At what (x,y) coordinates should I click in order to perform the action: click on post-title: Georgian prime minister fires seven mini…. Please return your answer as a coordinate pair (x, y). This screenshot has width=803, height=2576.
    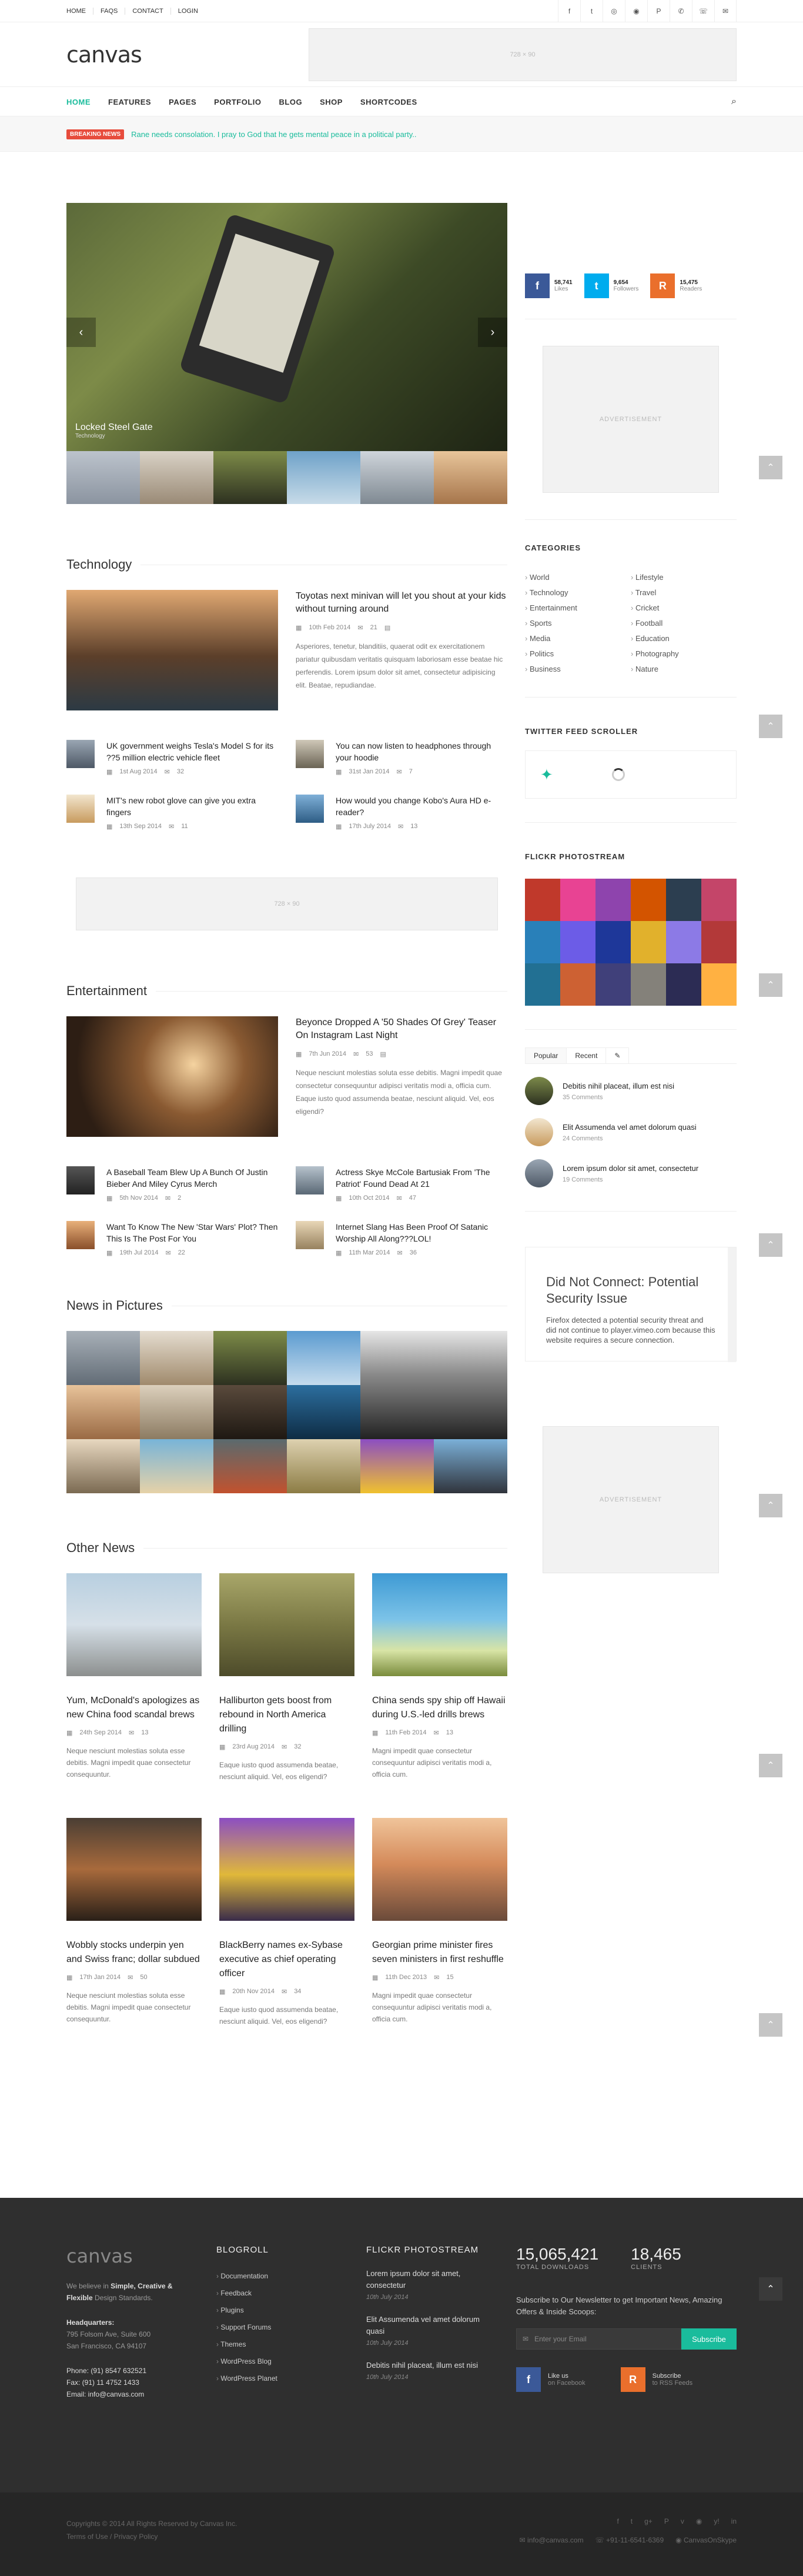
    Looking at the image, I should click on (439, 1952).